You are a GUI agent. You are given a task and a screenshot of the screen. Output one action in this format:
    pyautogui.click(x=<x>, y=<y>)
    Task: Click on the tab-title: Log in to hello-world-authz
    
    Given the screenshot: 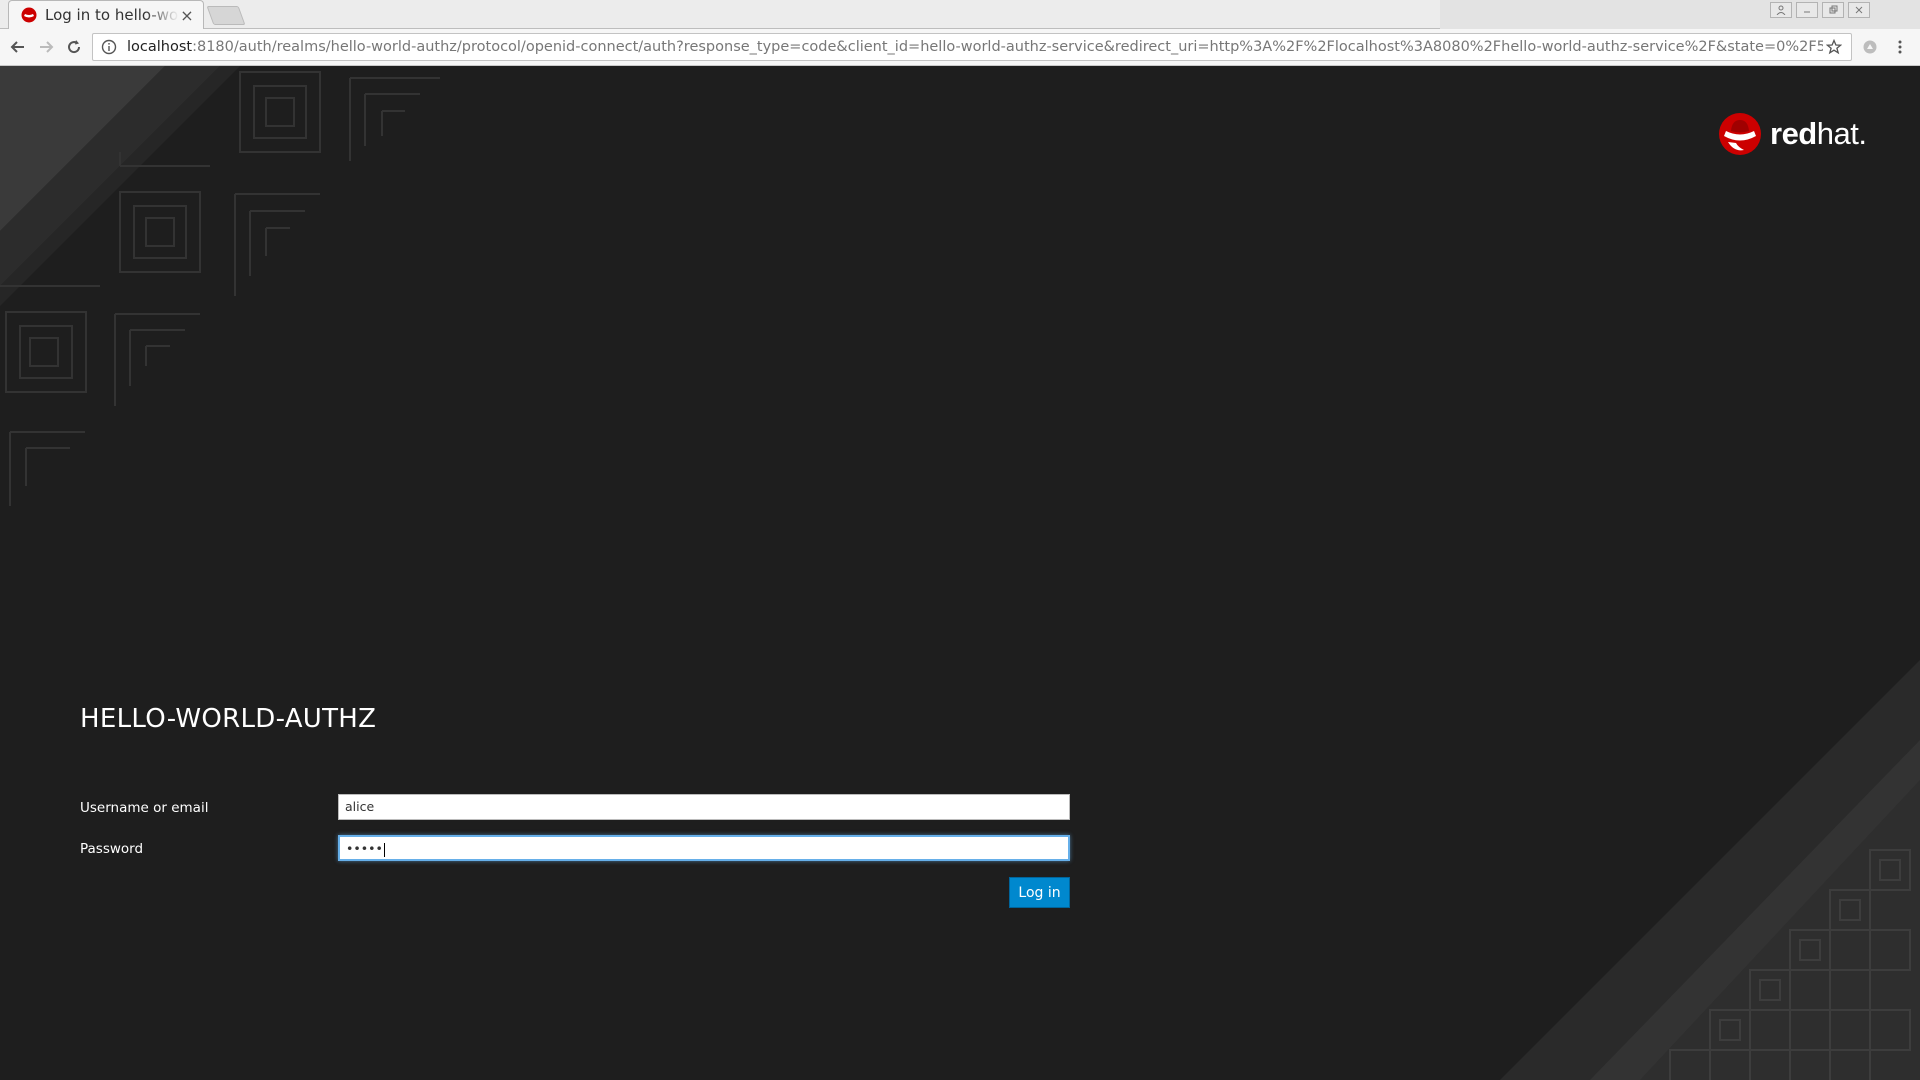 What is the action you would take?
    pyautogui.click(x=112, y=15)
    